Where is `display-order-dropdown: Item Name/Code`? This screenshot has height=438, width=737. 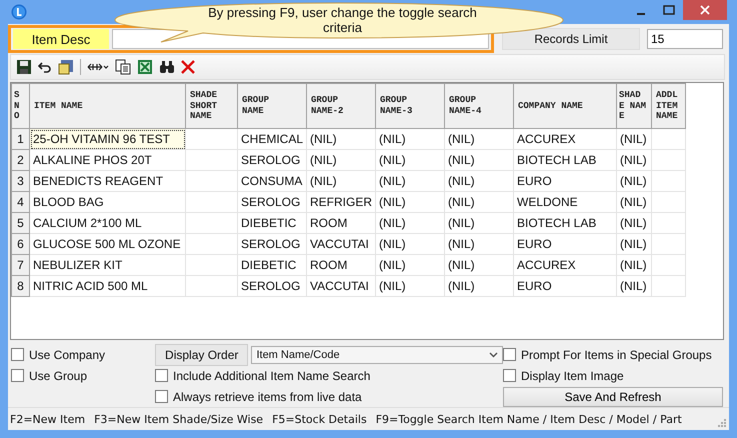
display-order-dropdown: Item Name/Code is located at coordinates (377, 355).